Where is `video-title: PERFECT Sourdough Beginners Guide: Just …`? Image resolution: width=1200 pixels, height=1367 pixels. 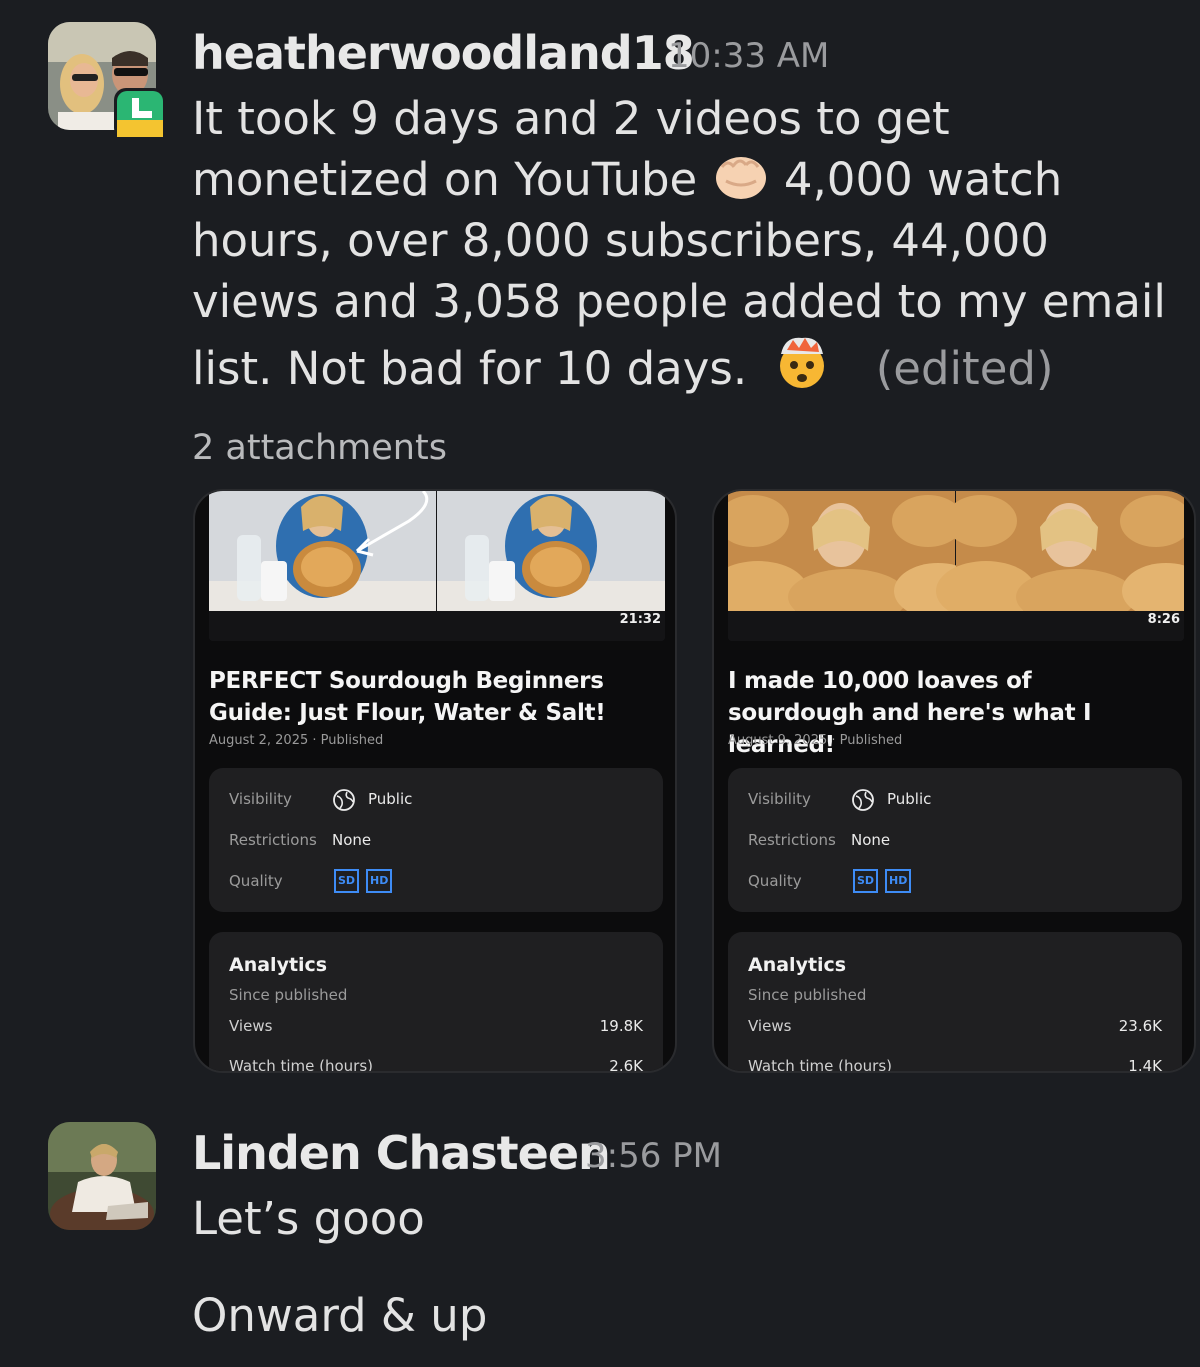 video-title: PERFECT Sourdough Beginners Guide: Just … is located at coordinates (424, 697).